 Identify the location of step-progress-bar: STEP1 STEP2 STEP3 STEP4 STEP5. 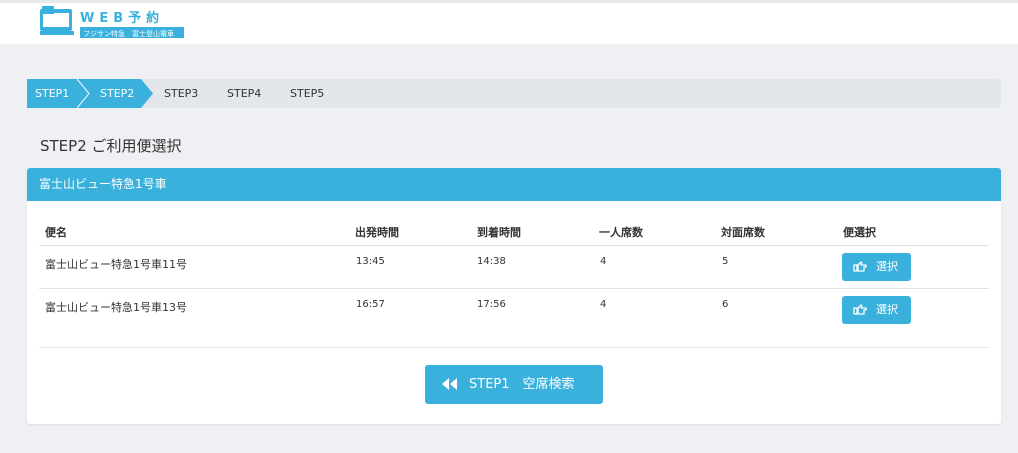
(514, 93).